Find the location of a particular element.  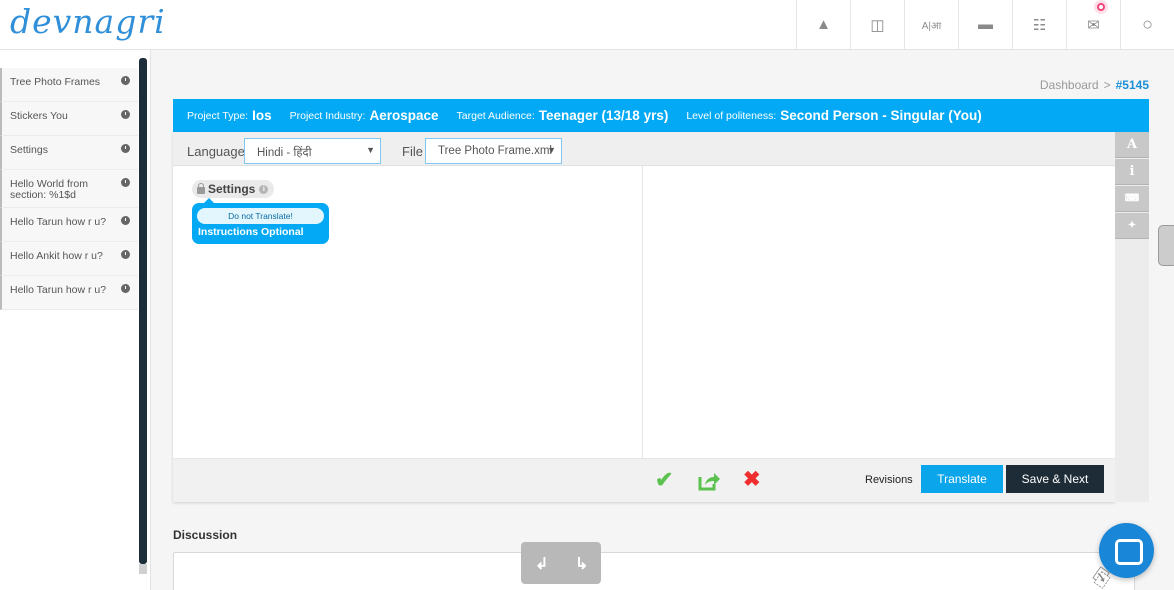

do-not-translate-badge: Do not Translate! is located at coordinates (260, 216).